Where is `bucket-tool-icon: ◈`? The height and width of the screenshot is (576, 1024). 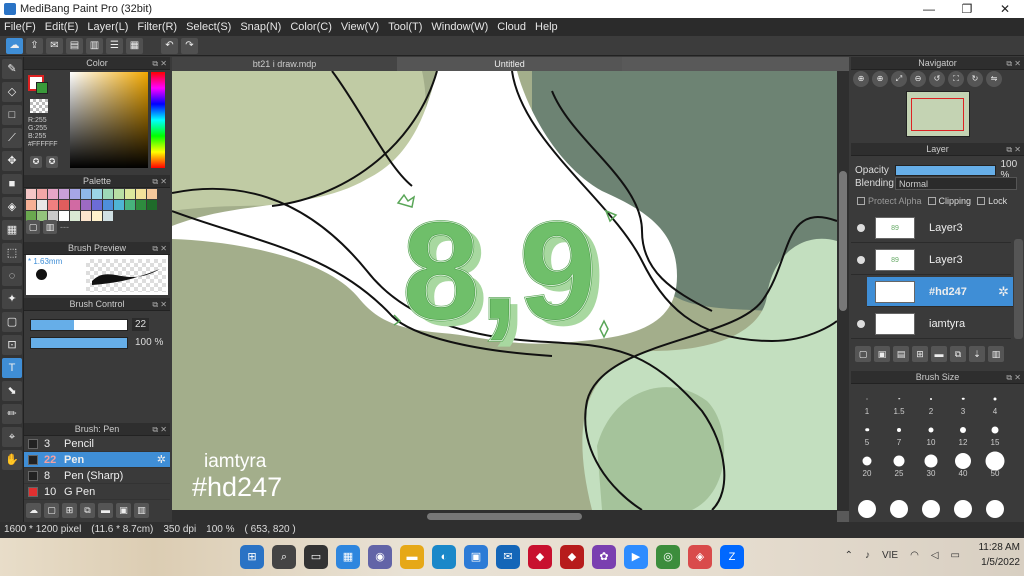
bucket-tool-icon: ◈ is located at coordinates (12, 207).